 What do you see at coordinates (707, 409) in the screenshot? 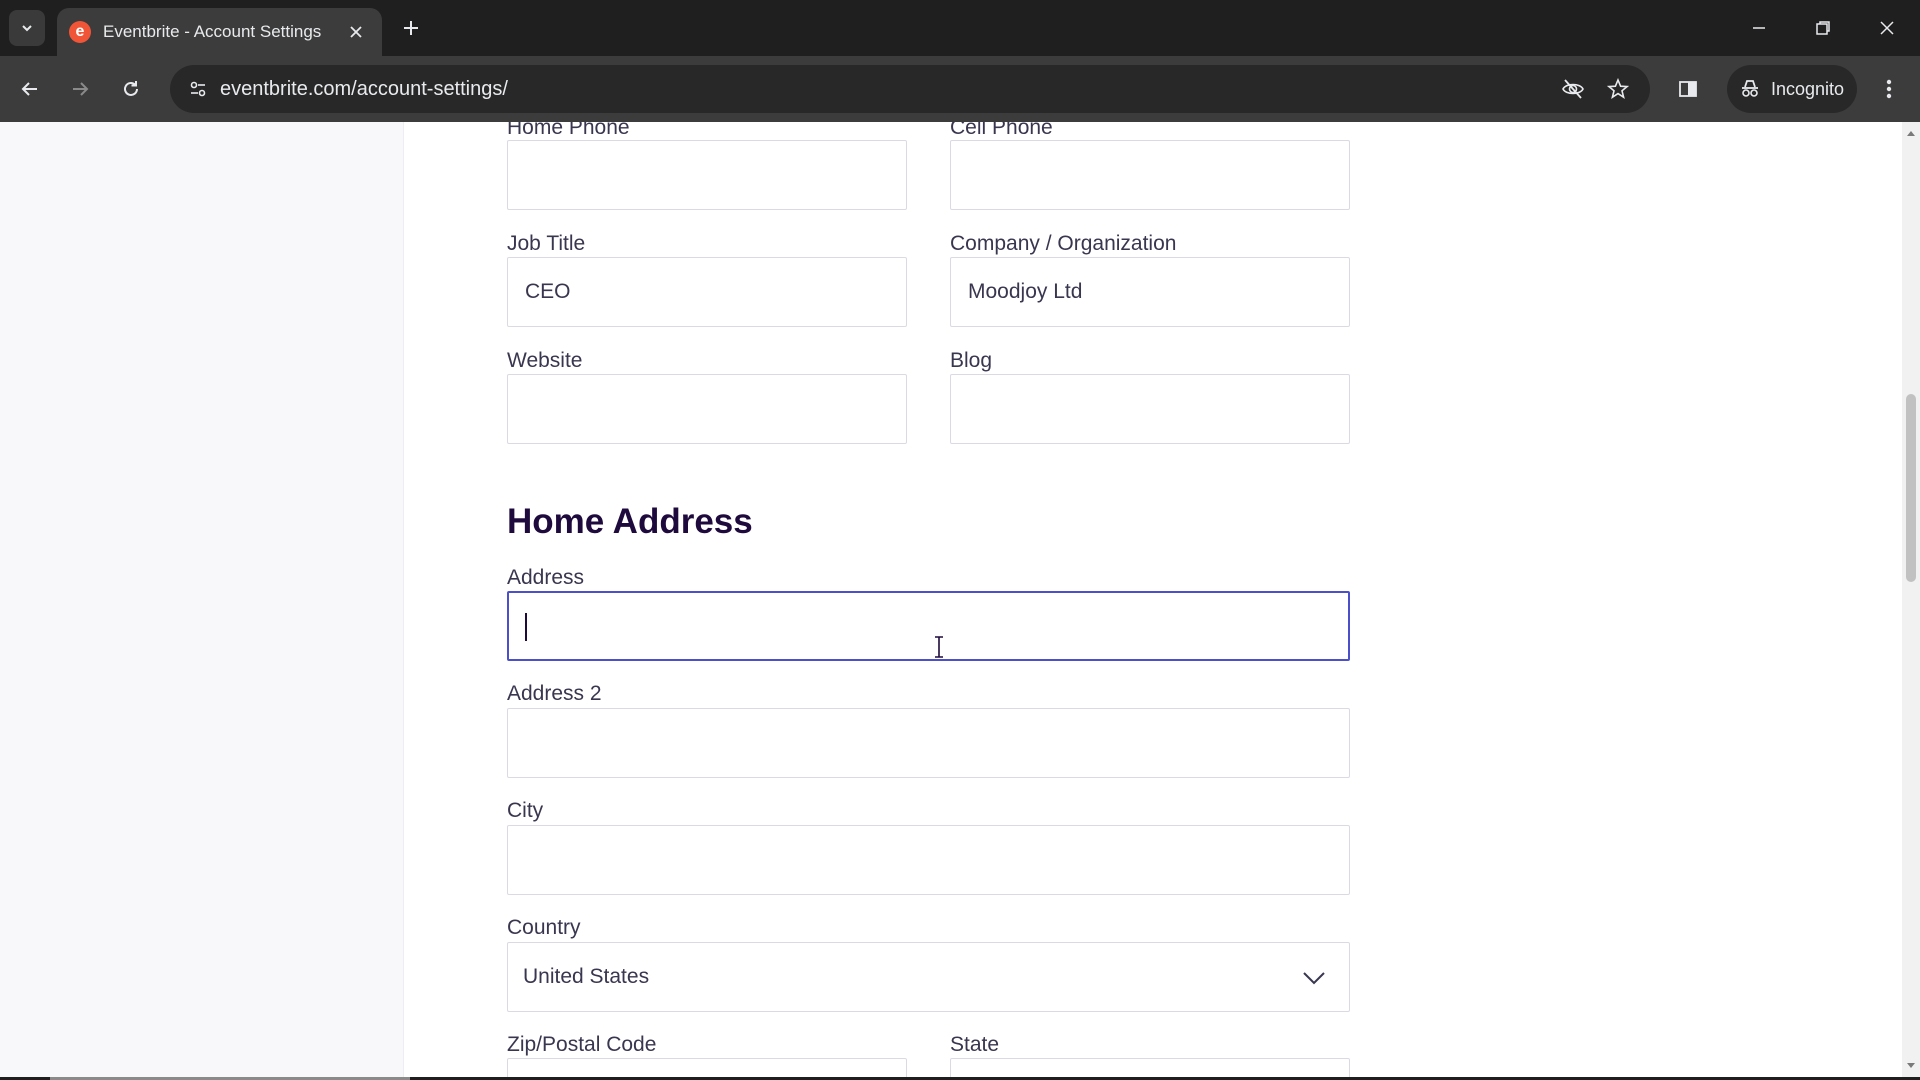
I see `website-input` at bounding box center [707, 409].